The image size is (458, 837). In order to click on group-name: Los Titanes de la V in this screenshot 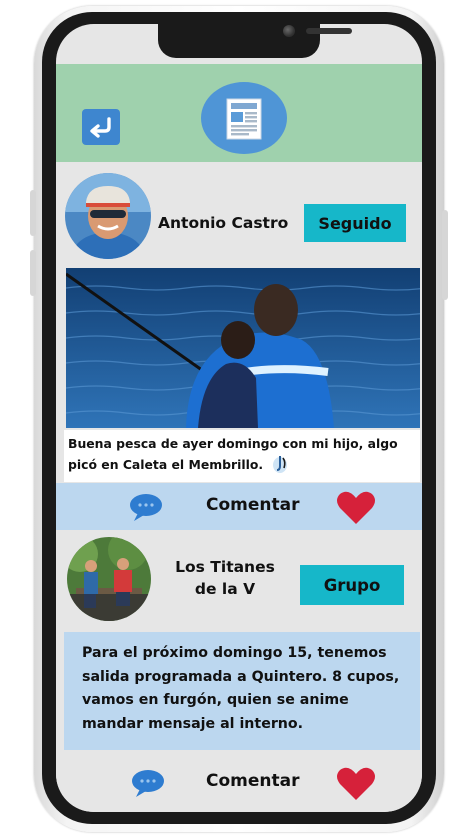, I will do `click(225, 578)`.